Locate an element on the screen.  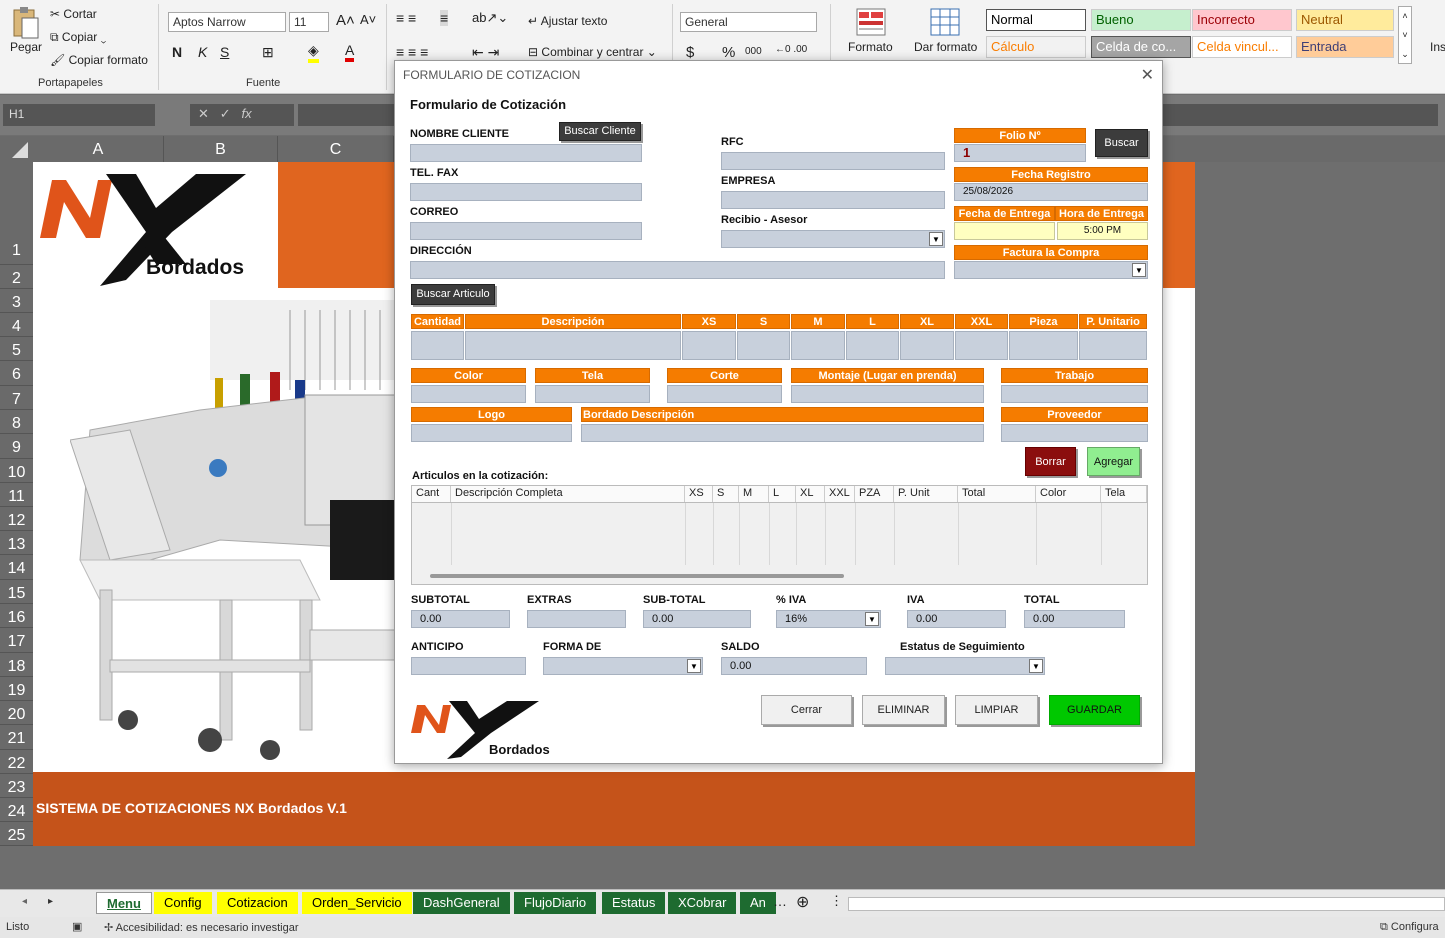
row-header-15: 15 is located at coordinates (16, 592).